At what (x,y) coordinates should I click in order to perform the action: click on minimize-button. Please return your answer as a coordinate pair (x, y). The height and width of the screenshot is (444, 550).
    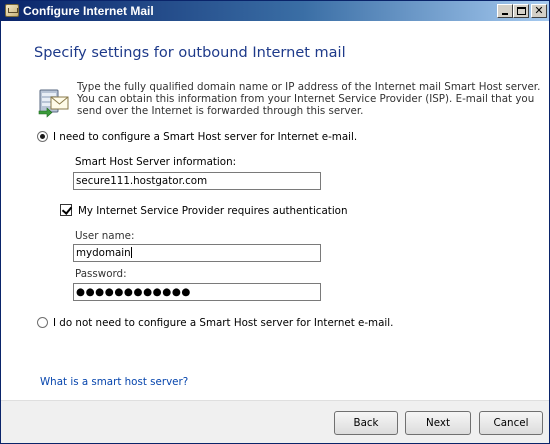
    Looking at the image, I should click on (505, 11).